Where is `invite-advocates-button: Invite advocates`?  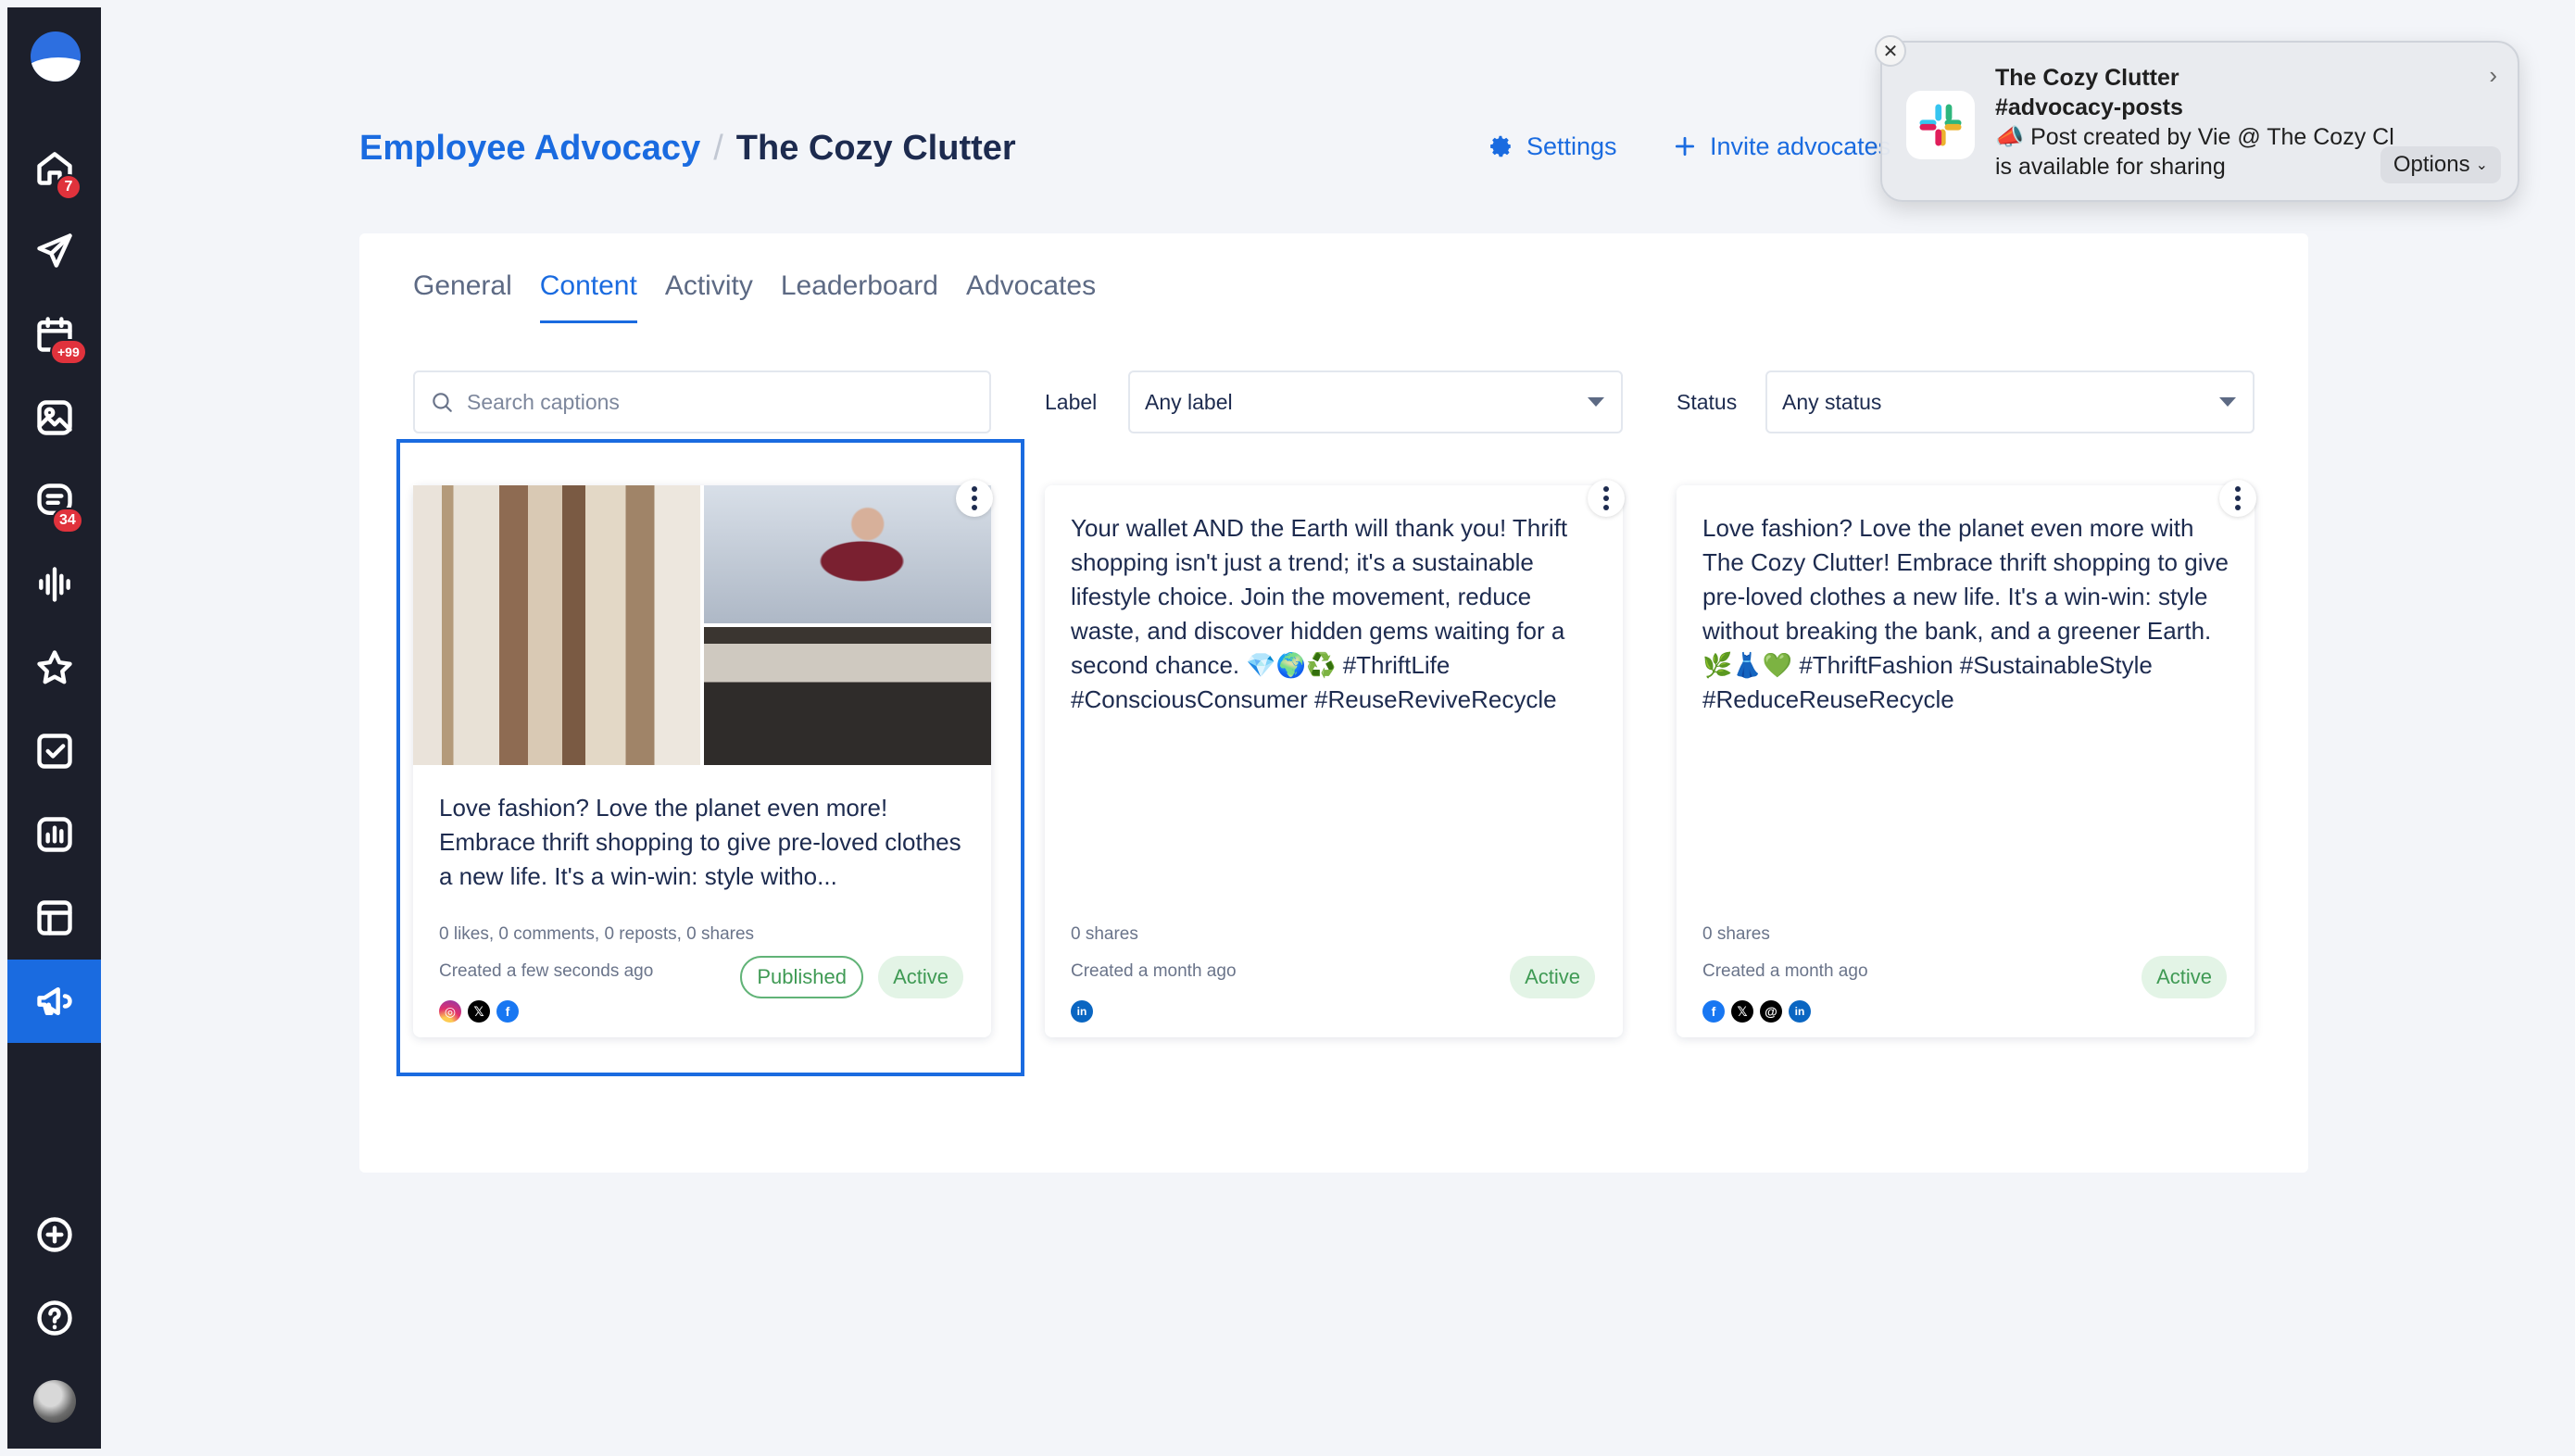
invite-advocates-button: Invite advocates is located at coordinates (1784, 146).